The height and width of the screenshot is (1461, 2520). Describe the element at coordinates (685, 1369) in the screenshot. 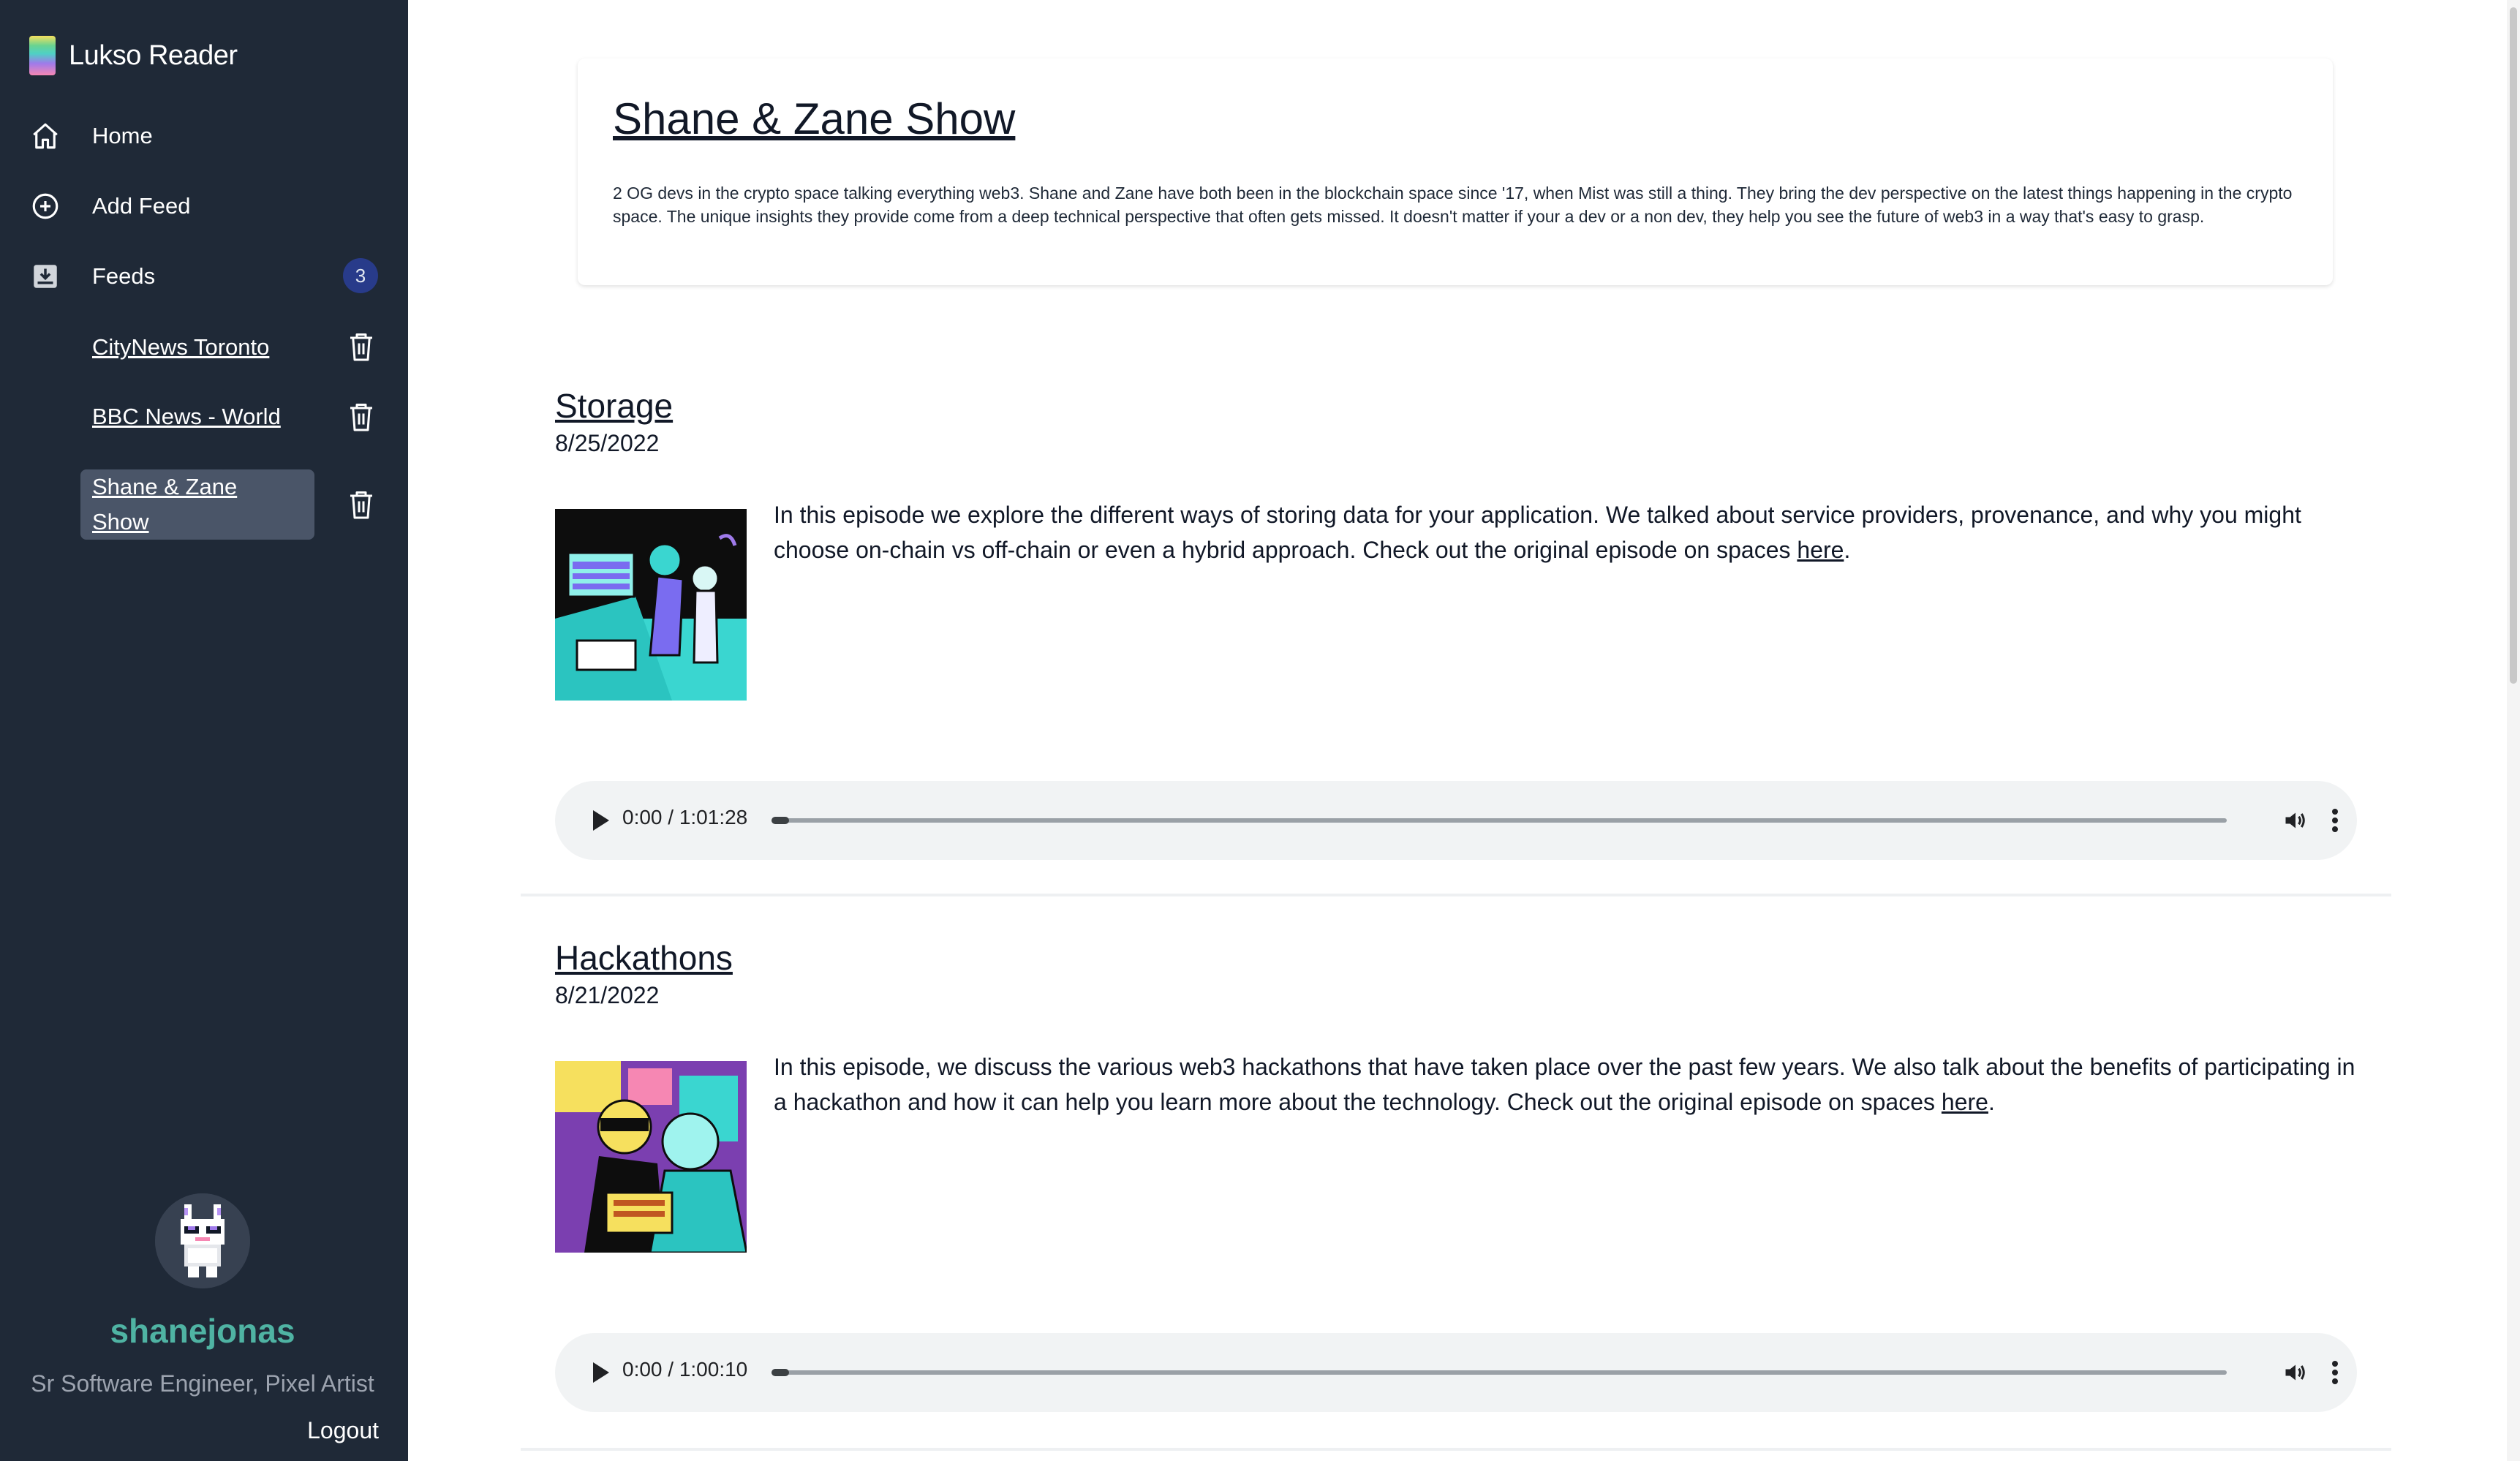

I see `audio-time: 0:00 / 1:00:10` at that location.